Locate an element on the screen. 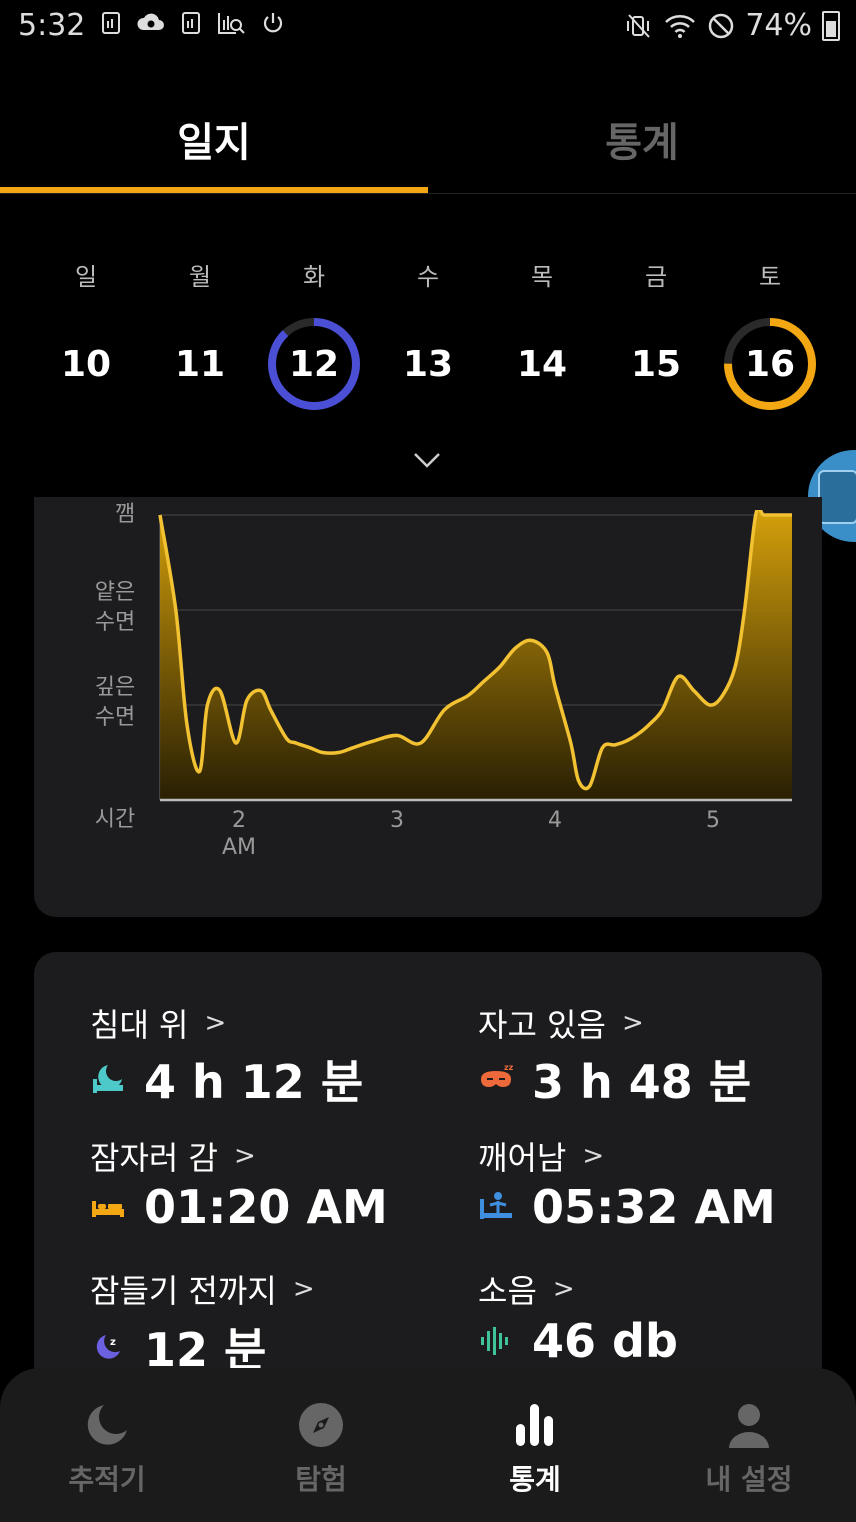 The image size is (856, 1522). sleep-mask-icon: zz is located at coordinates (497, 1075).